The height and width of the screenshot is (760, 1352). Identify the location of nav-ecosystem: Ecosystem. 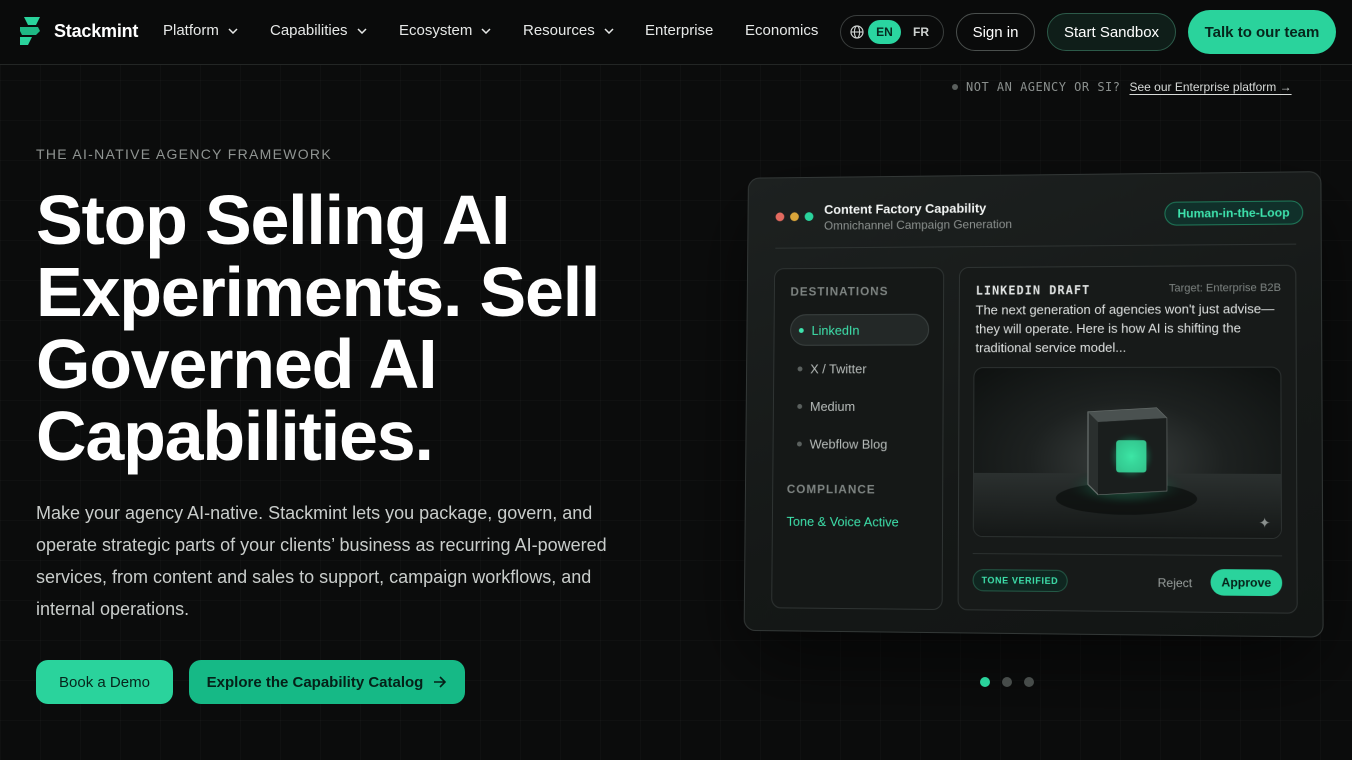
(445, 30).